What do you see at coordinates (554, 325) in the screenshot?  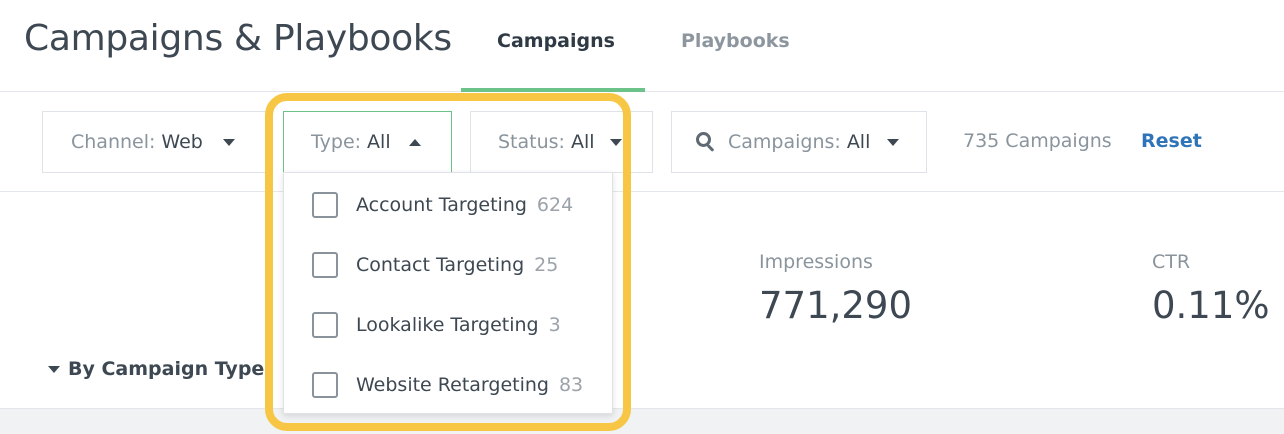 I see `option-count: 3` at bounding box center [554, 325].